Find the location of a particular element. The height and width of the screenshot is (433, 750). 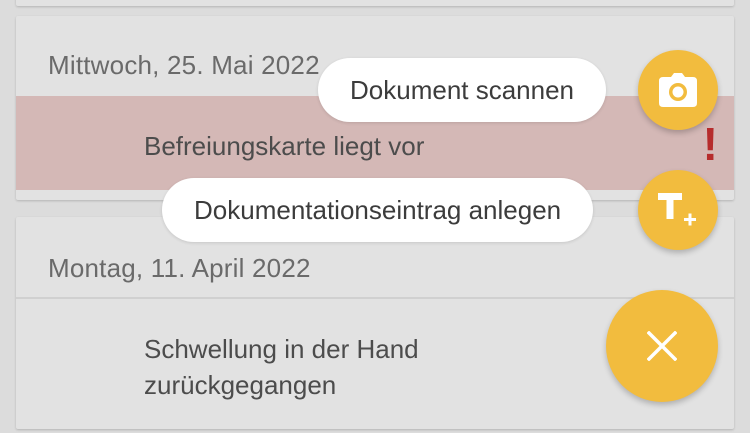

close-icon is located at coordinates (662, 346).